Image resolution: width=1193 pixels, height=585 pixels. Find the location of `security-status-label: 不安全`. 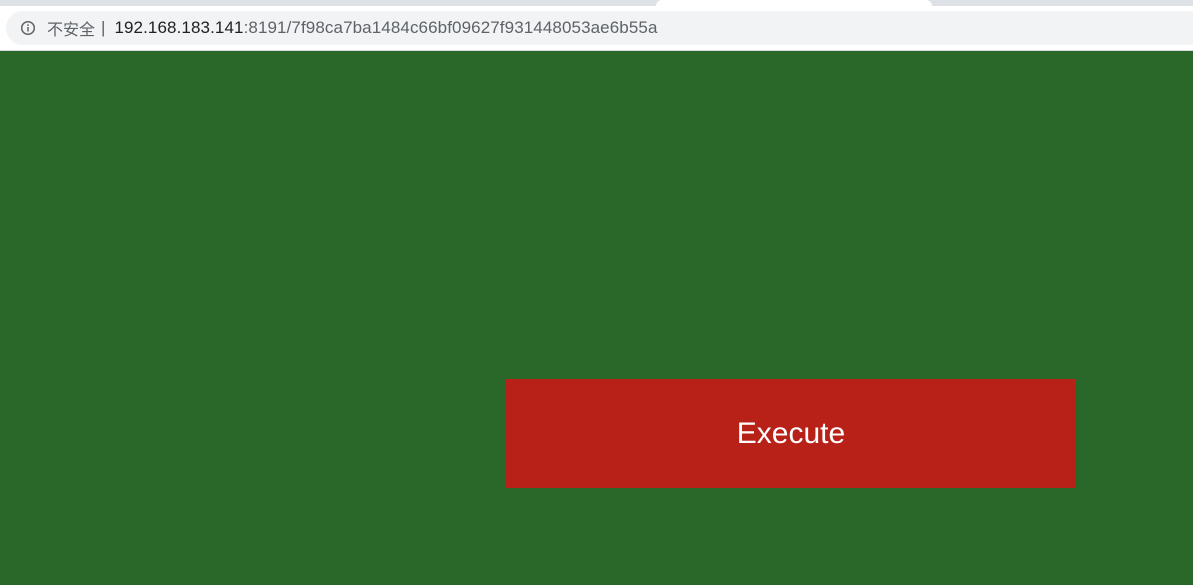

security-status-label: 不安全 is located at coordinates (71, 28).